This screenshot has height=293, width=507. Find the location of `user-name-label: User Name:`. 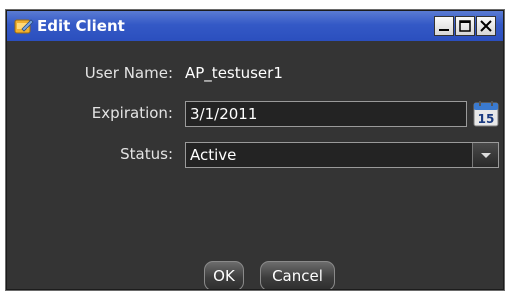

user-name-label: User Name: is located at coordinates (128, 73).